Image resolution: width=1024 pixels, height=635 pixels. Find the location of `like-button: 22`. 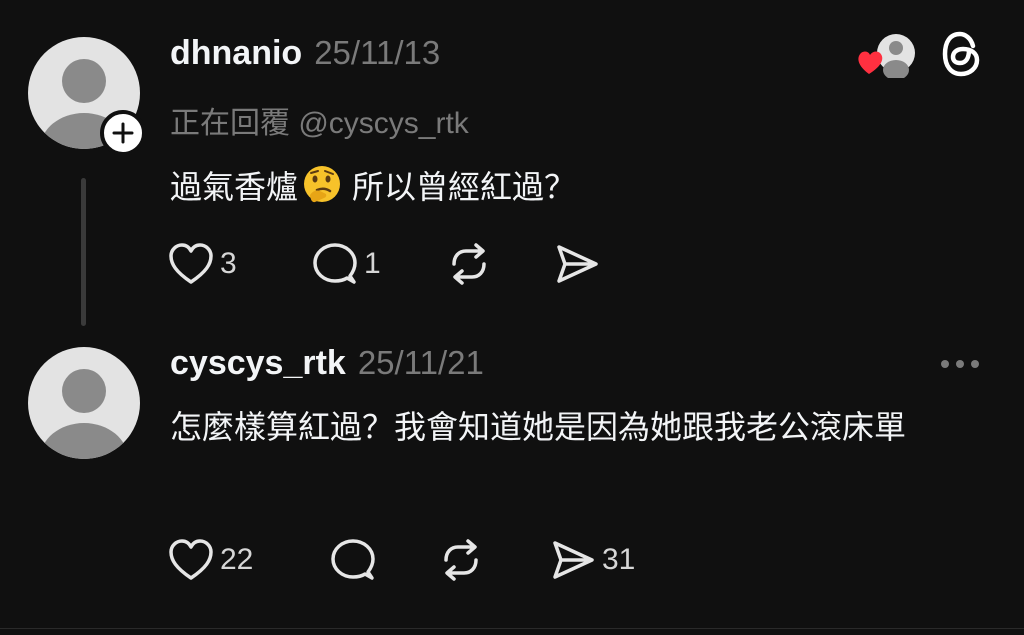

like-button: 22 is located at coordinates (249, 560).